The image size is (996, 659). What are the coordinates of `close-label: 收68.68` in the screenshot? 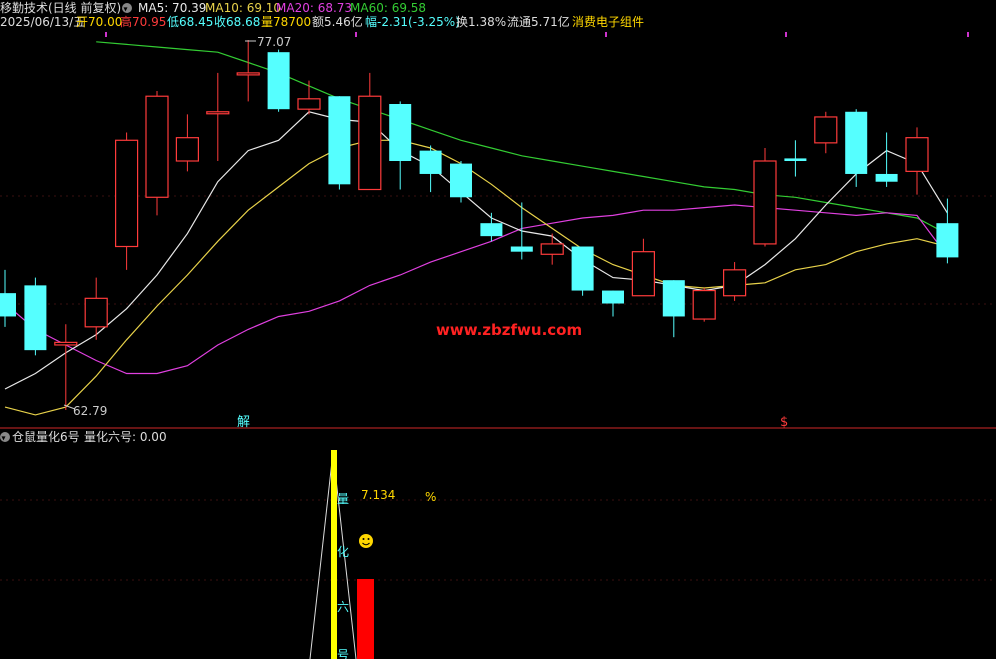 It's located at (237, 22).